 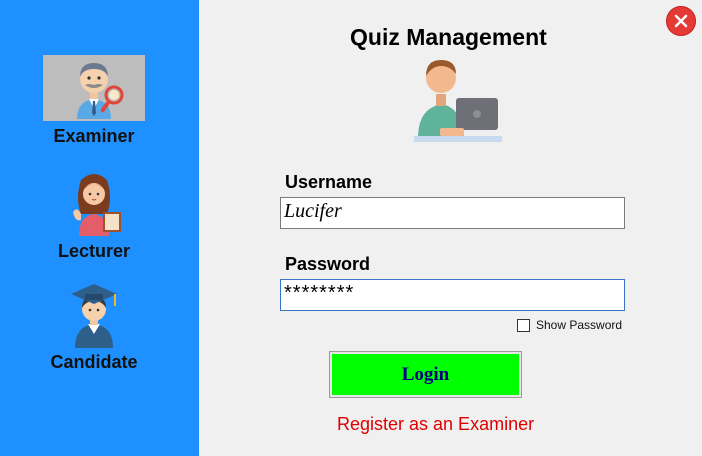 What do you see at coordinates (579, 325) in the screenshot?
I see `show-password-label: Show Password` at bounding box center [579, 325].